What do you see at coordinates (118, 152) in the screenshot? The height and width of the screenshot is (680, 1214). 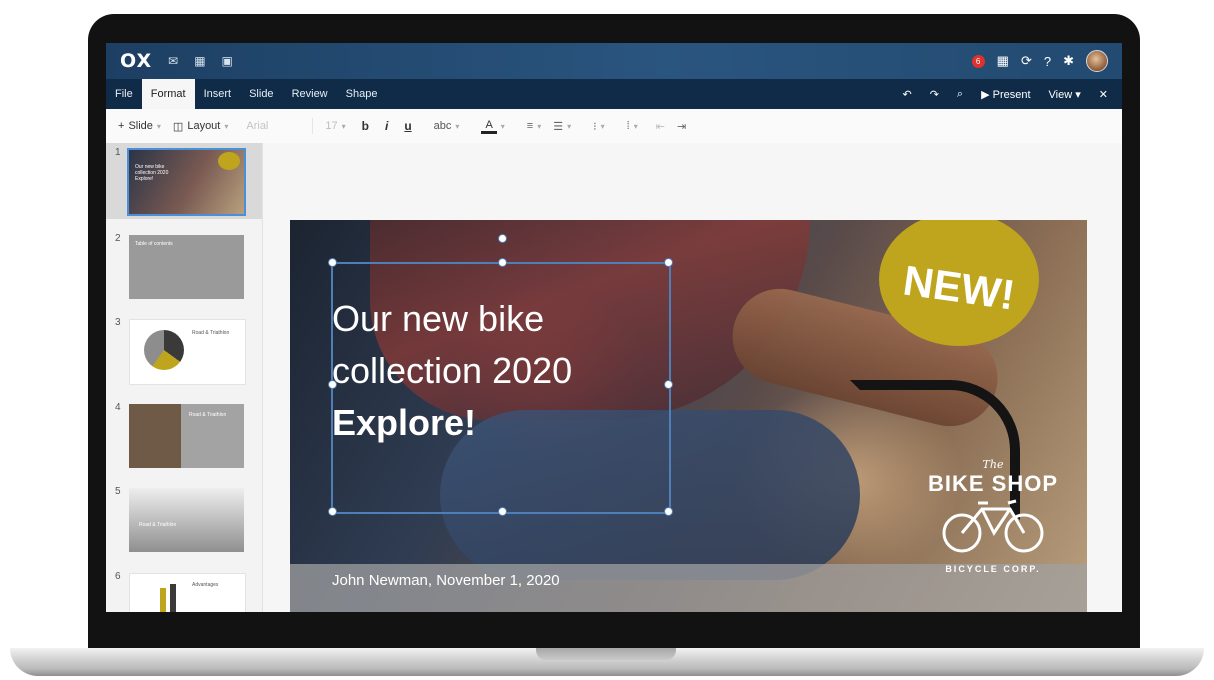 I see `slide-number: 1` at bounding box center [118, 152].